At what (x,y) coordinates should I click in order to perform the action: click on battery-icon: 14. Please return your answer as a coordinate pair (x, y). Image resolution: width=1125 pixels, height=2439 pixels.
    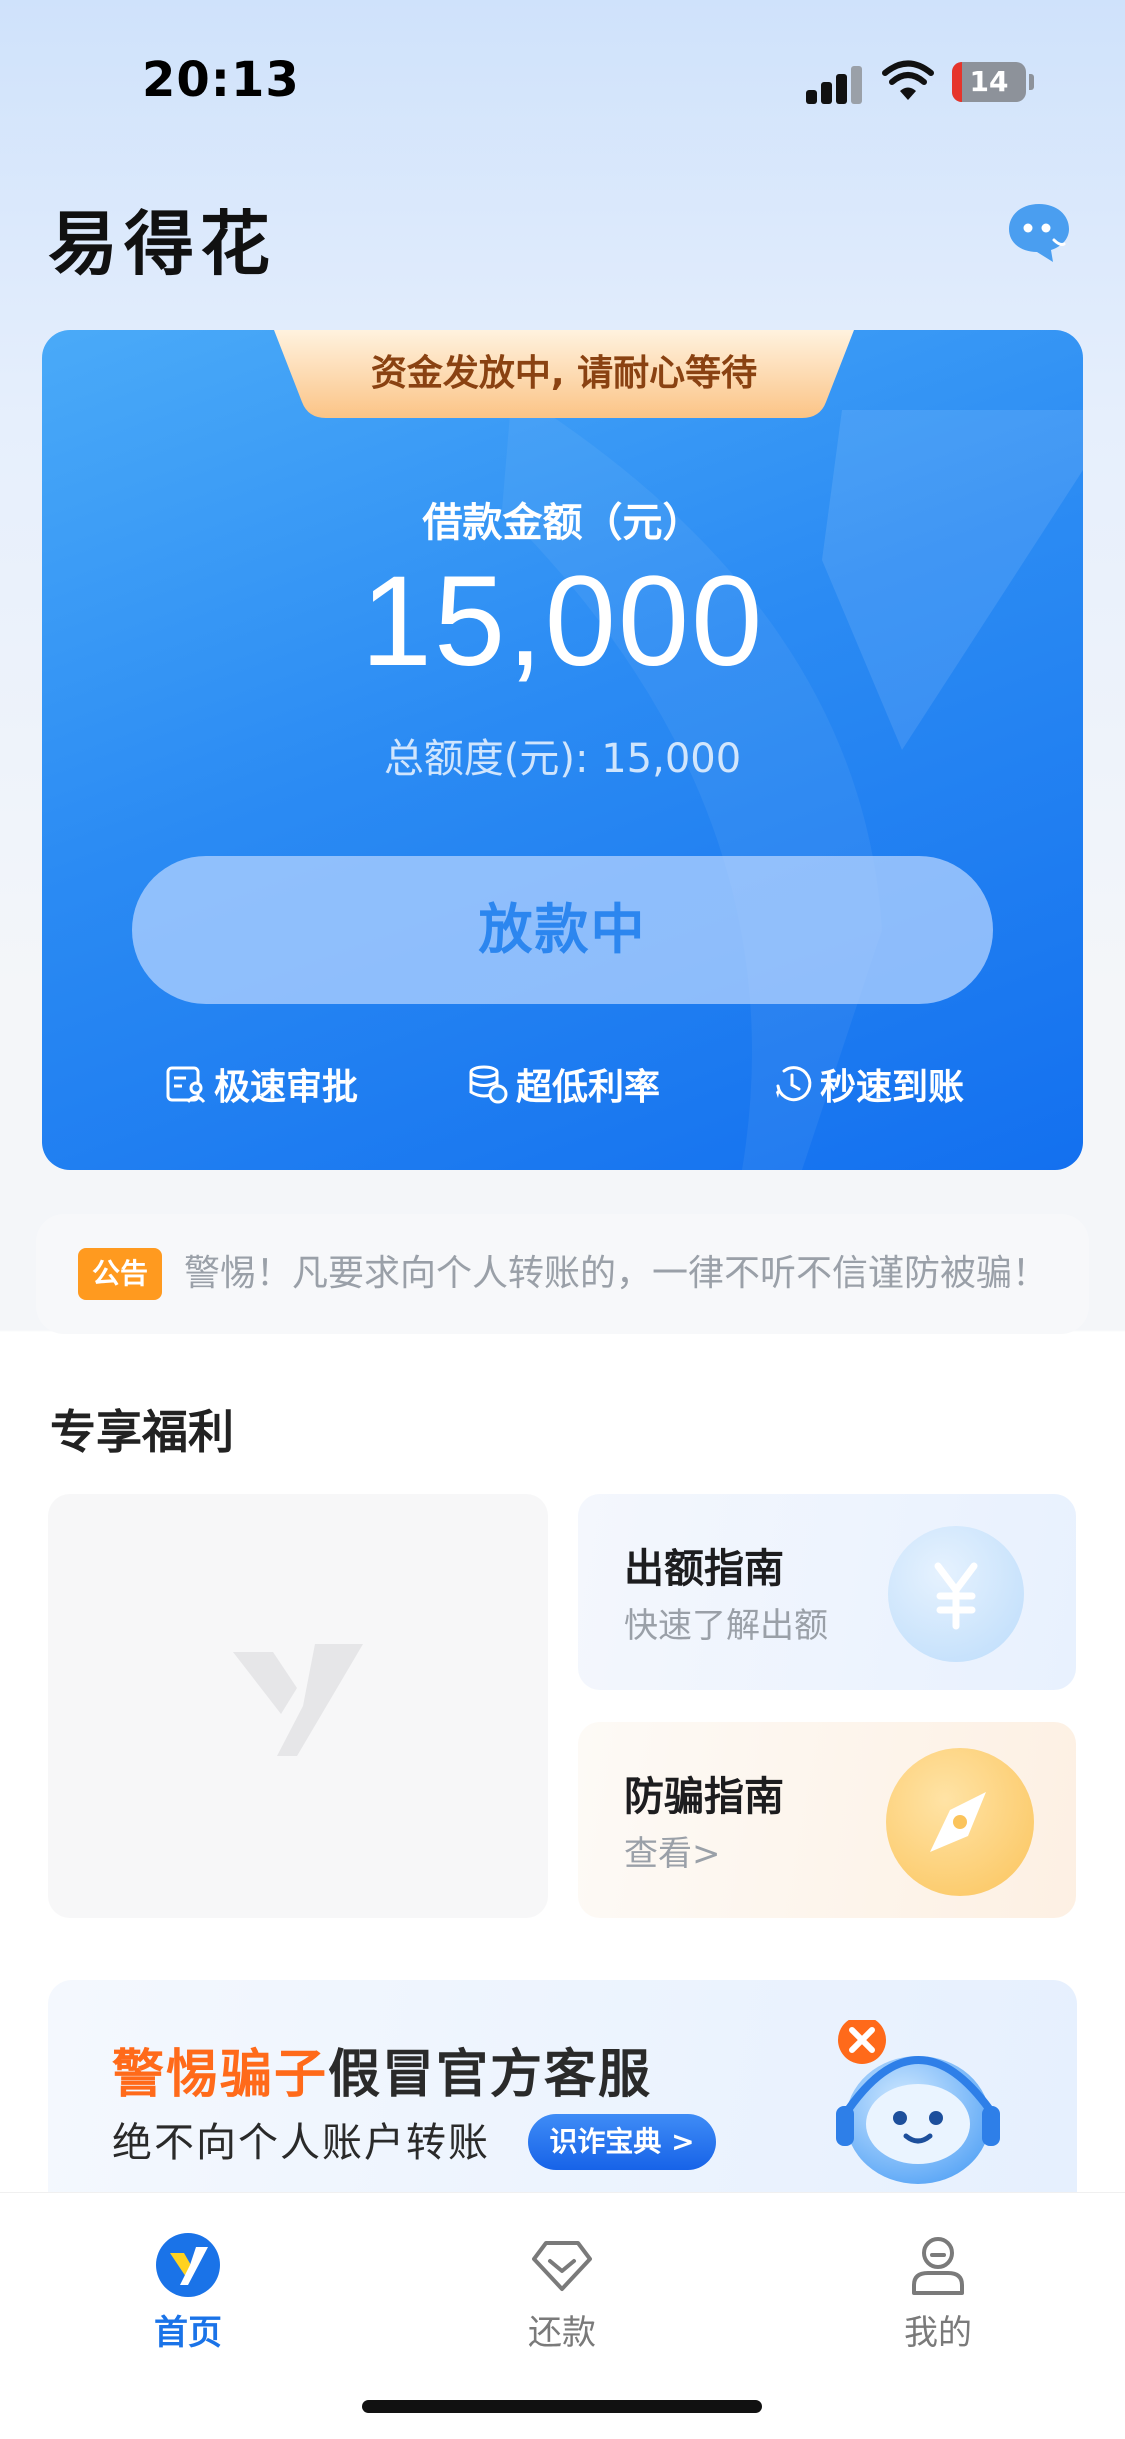
    Looking at the image, I should click on (989, 82).